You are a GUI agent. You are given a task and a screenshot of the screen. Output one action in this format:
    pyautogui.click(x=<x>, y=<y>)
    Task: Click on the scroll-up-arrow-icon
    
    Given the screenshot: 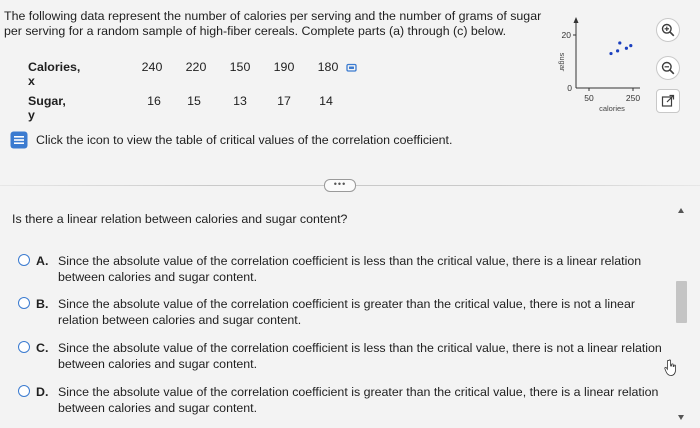 What is the action you would take?
    pyautogui.click(x=681, y=210)
    